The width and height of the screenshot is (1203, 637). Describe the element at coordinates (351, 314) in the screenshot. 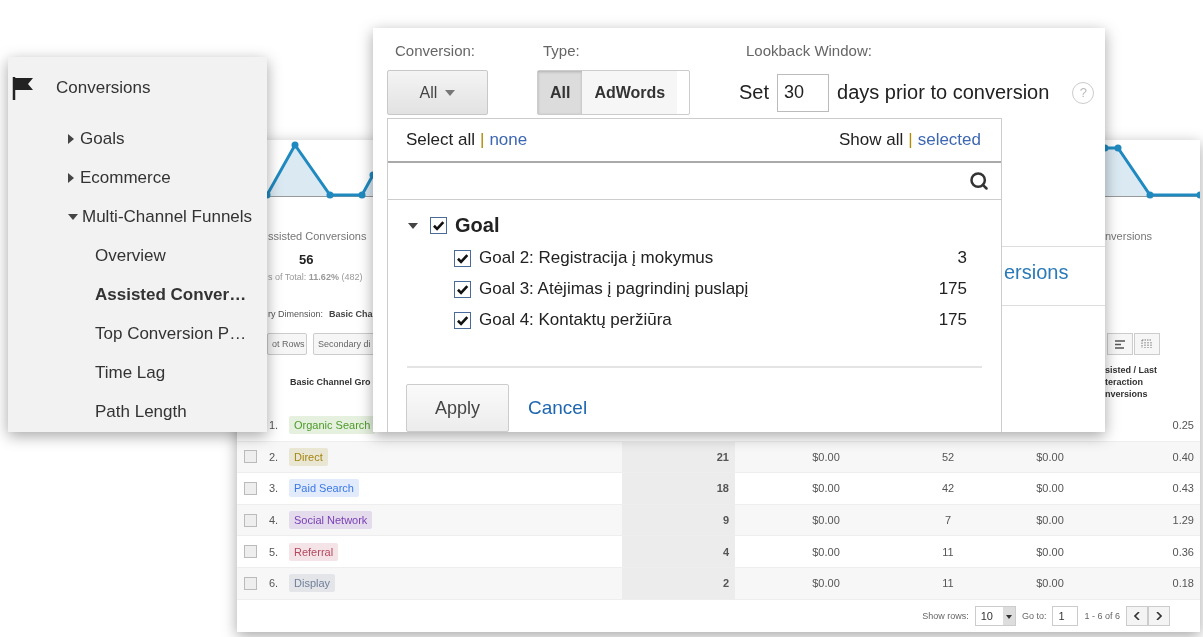

I see `dimension-link: Basic Cha` at that location.